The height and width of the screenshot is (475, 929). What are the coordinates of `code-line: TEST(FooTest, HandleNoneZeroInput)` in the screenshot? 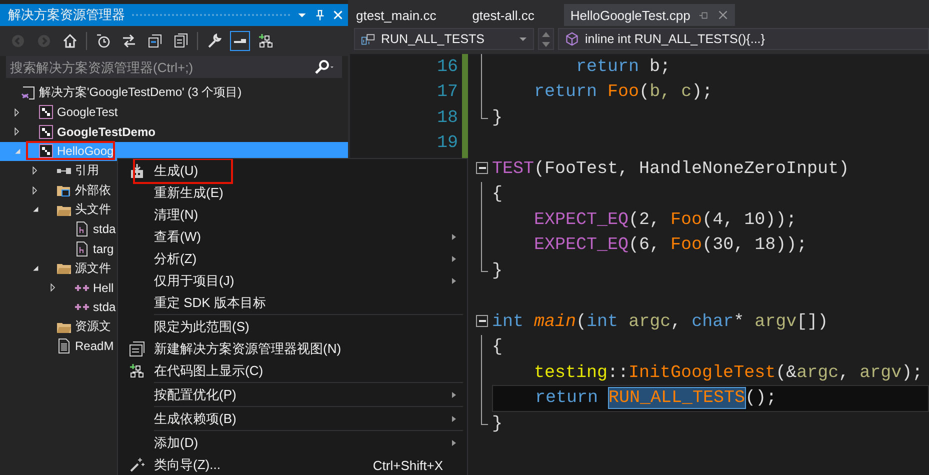 It's located at (671, 168).